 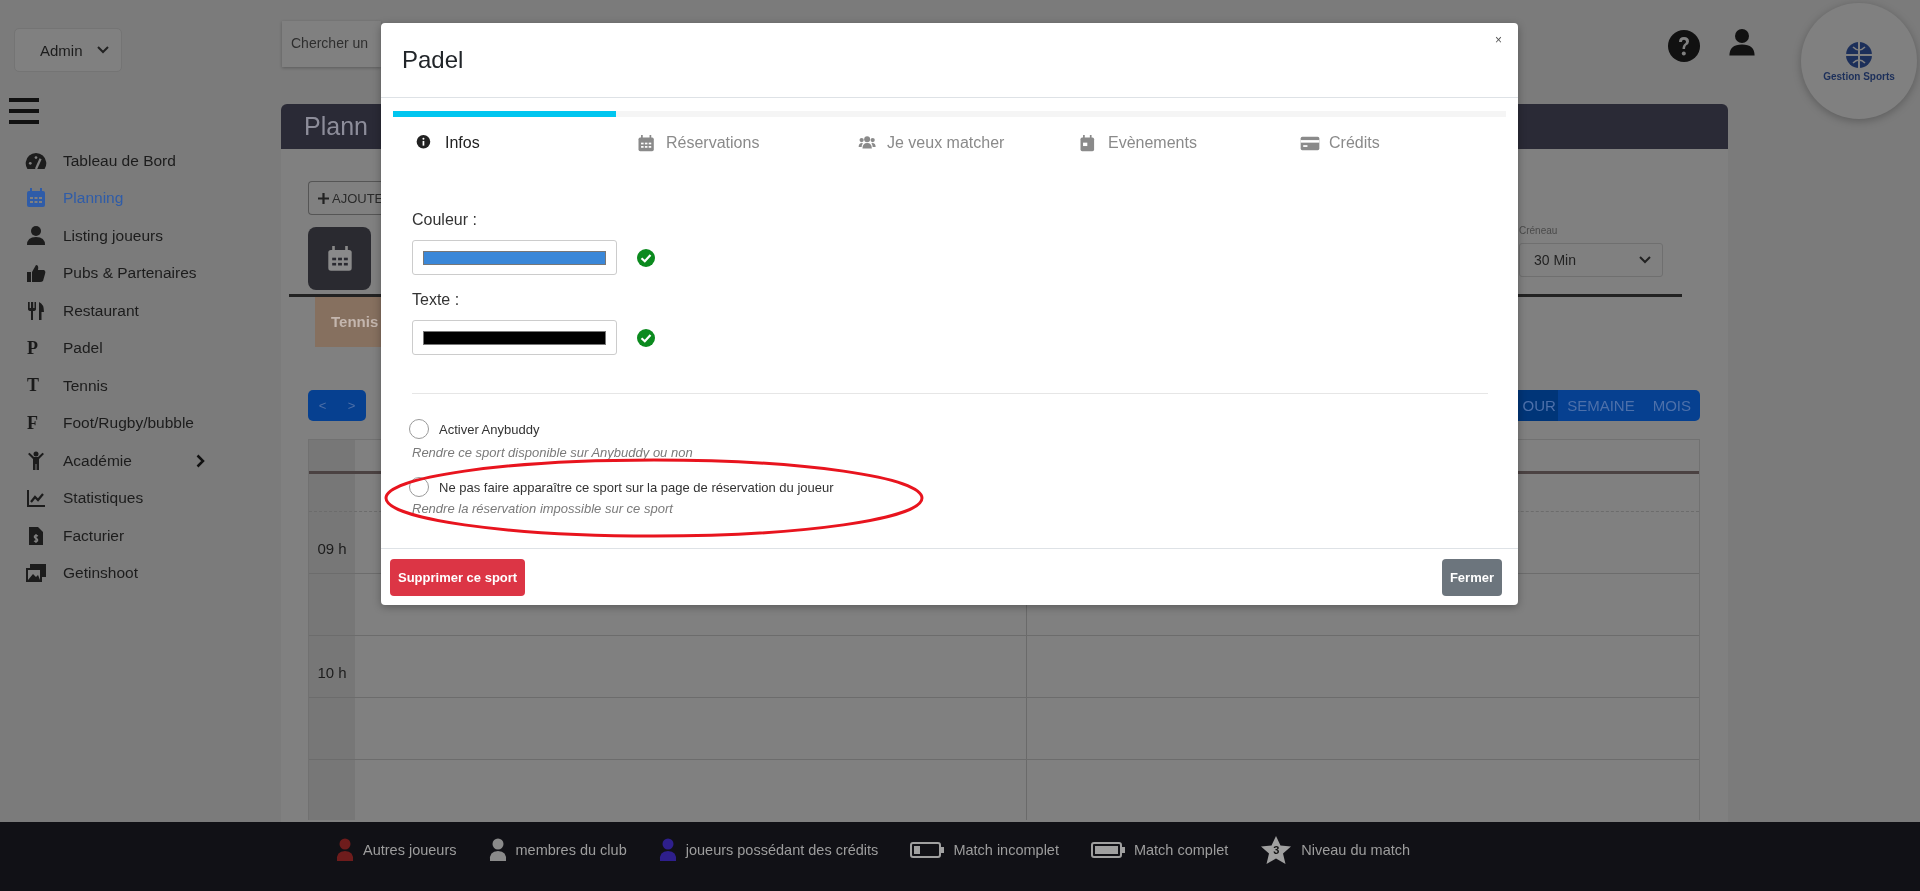 What do you see at coordinates (109, 236) in the screenshot?
I see `sidebar-item: Listing joueurs` at bounding box center [109, 236].